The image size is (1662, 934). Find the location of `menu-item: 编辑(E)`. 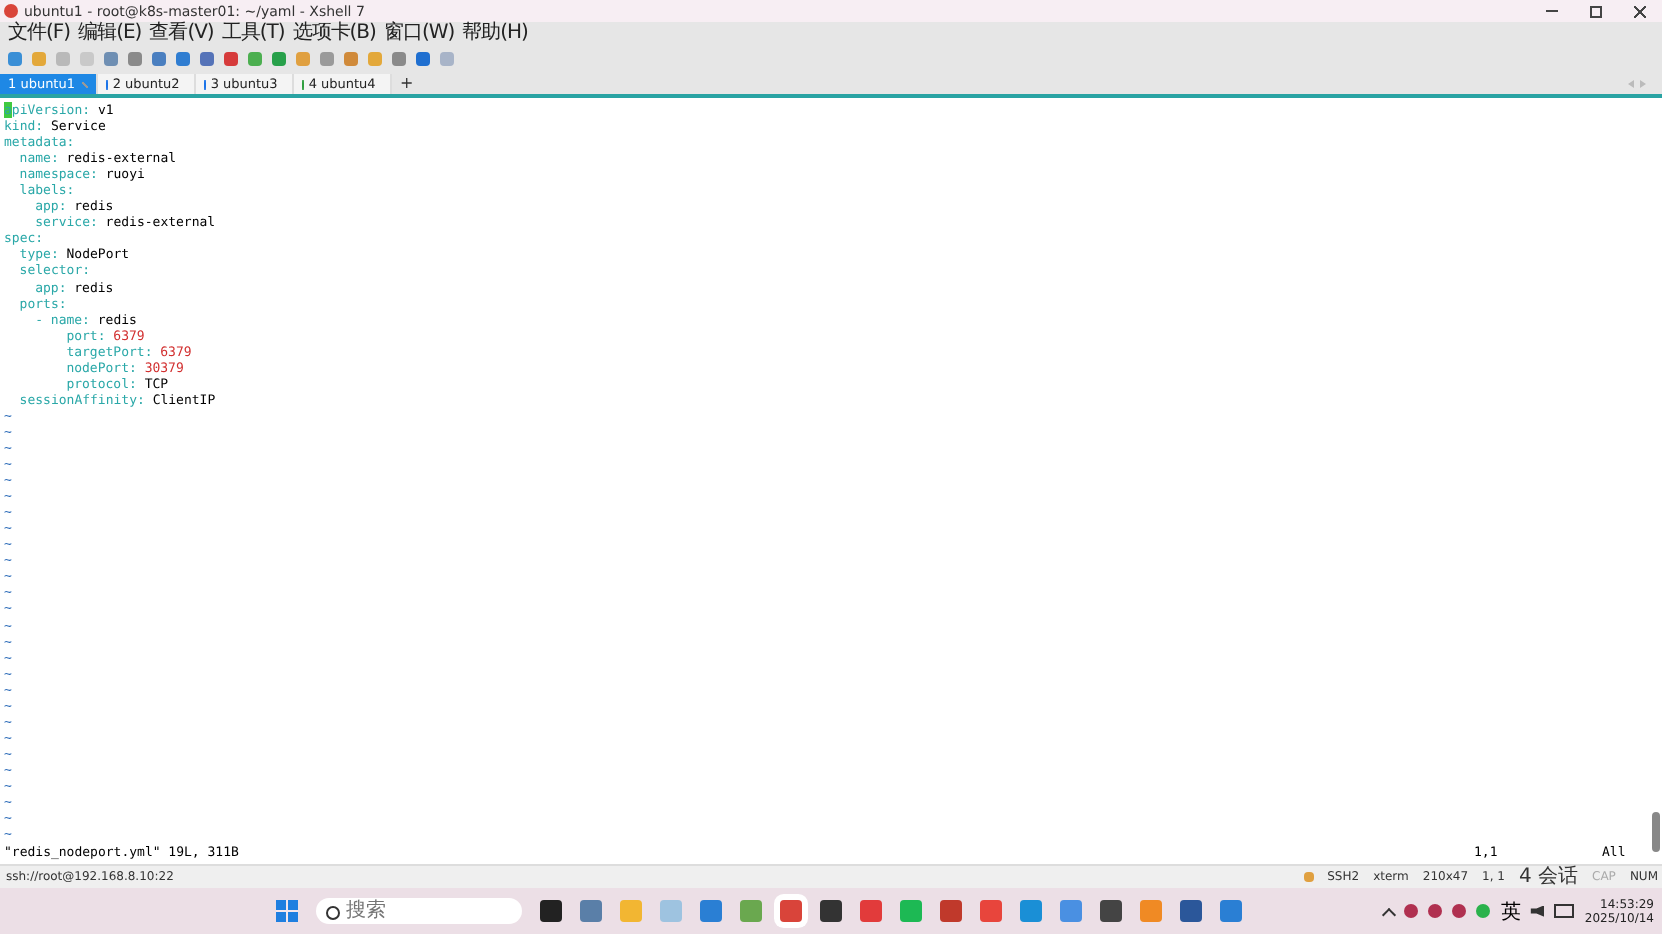

menu-item: 编辑(E) is located at coordinates (110, 34).